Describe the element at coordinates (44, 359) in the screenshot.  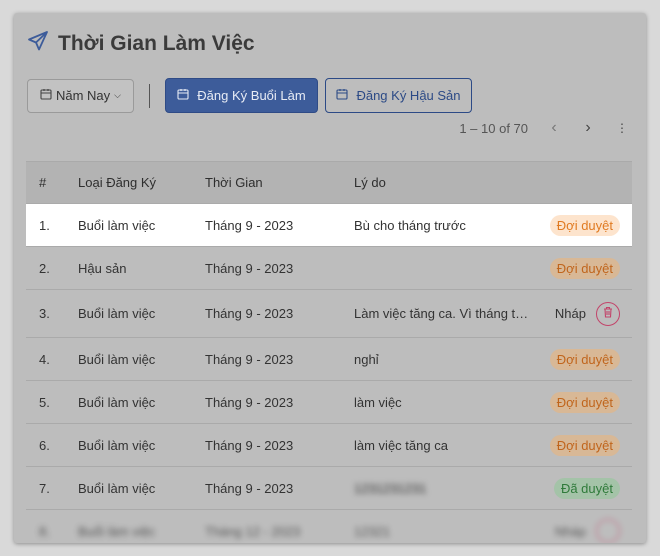
I see `row-number: 4.` at that location.